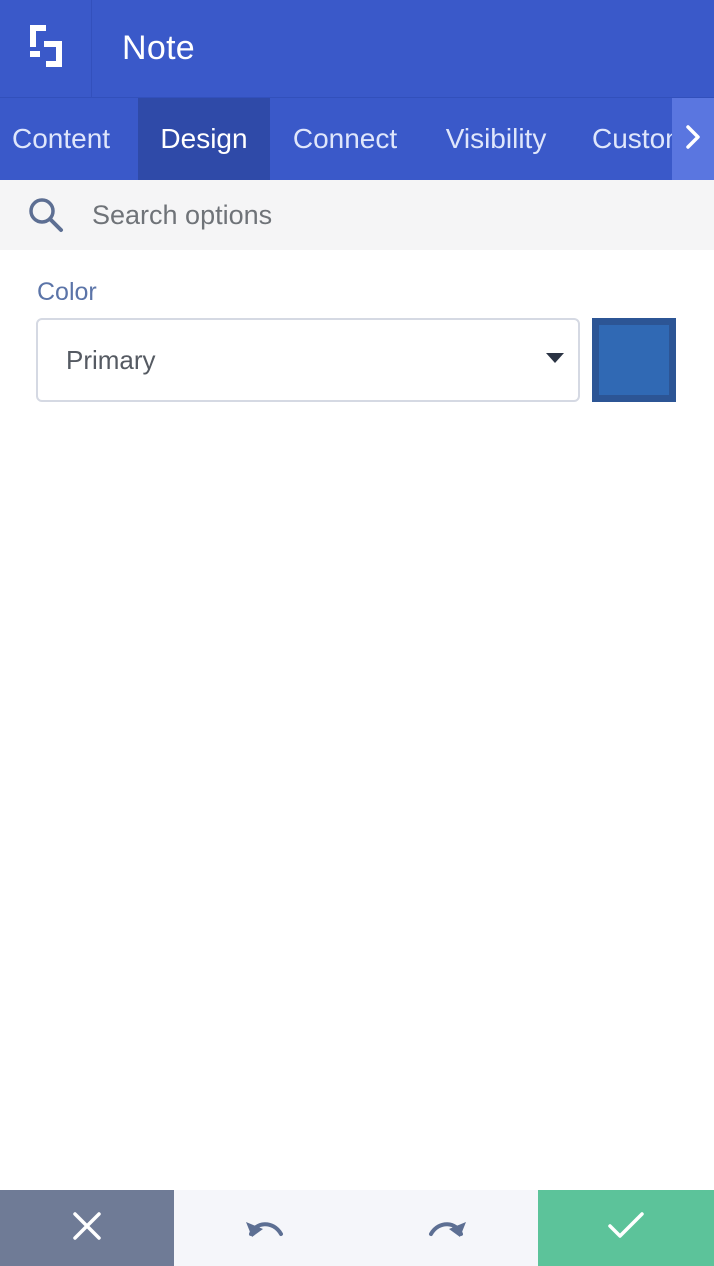 This screenshot has width=714, height=1266. I want to click on tab-connect: Connect, so click(345, 139).